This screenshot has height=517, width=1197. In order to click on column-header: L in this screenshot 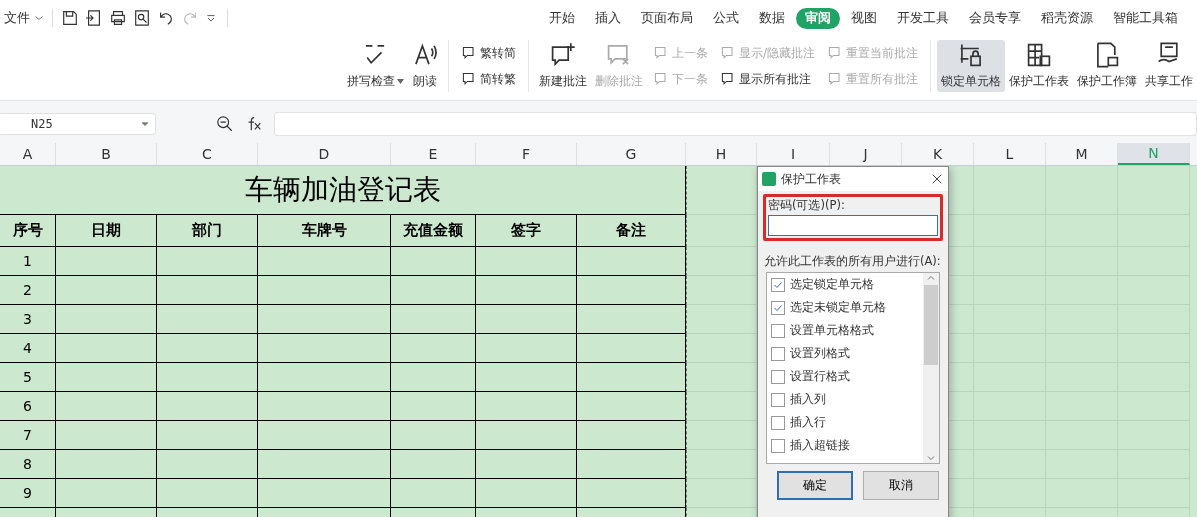, I will do `click(1010, 154)`.